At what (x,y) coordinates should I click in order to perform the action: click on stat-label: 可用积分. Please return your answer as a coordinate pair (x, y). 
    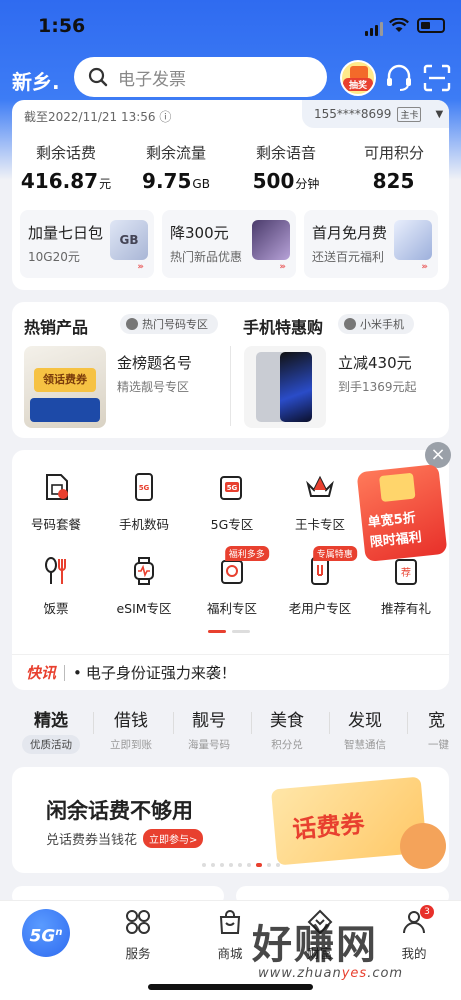
    Looking at the image, I should click on (393, 153).